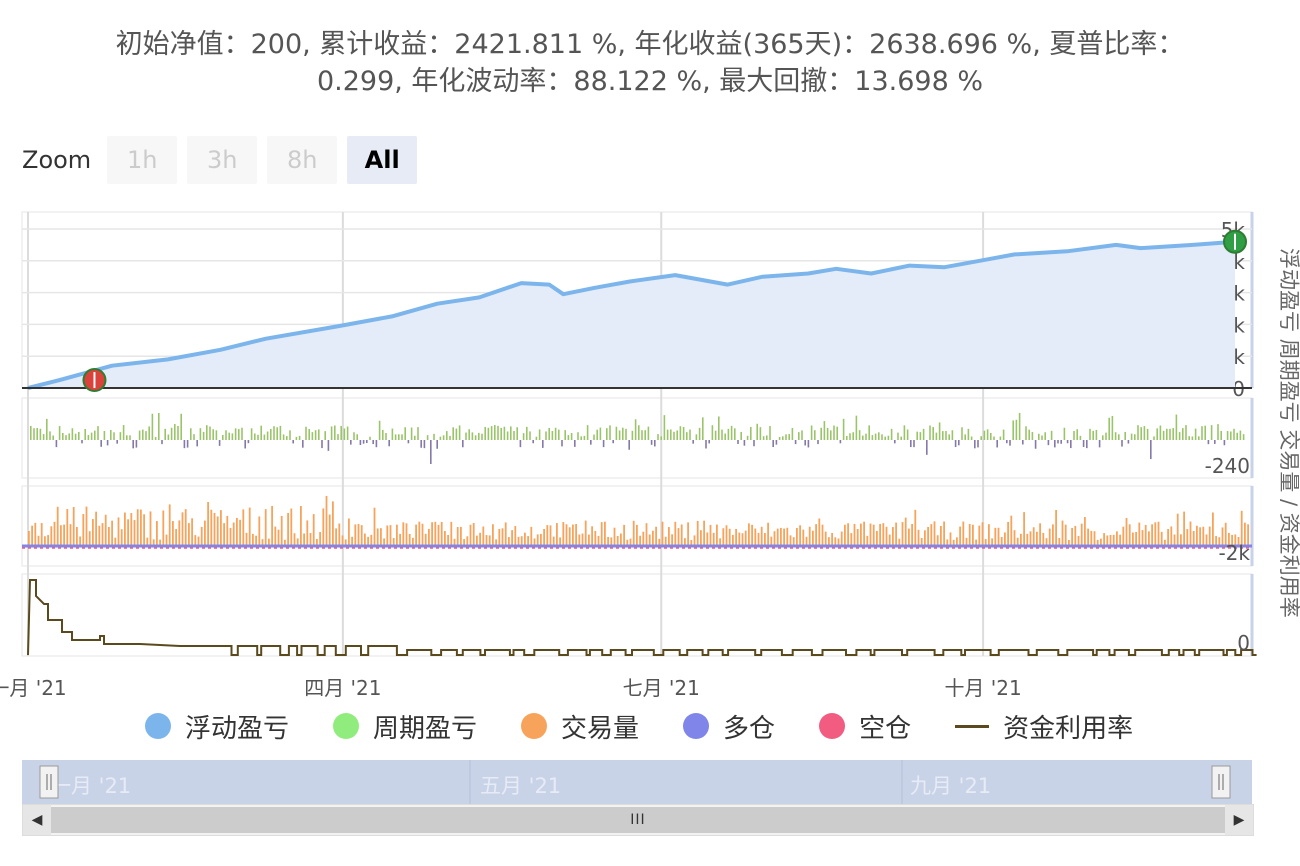  Describe the element at coordinates (142, 160) in the screenshot. I see `zoom-1h-button: 1h` at that location.